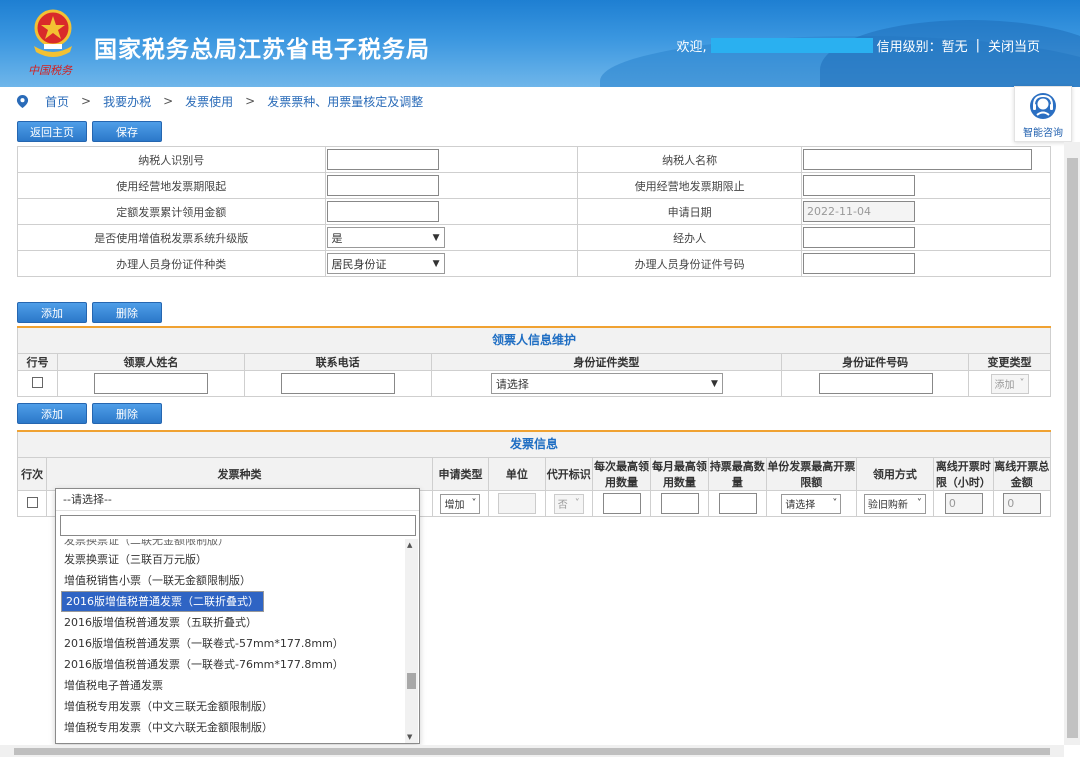 This screenshot has height=757, width=1080. Describe the element at coordinates (232, 559) in the screenshot. I see `dropdown-option: 发票换票证（三联百万元版）` at that location.